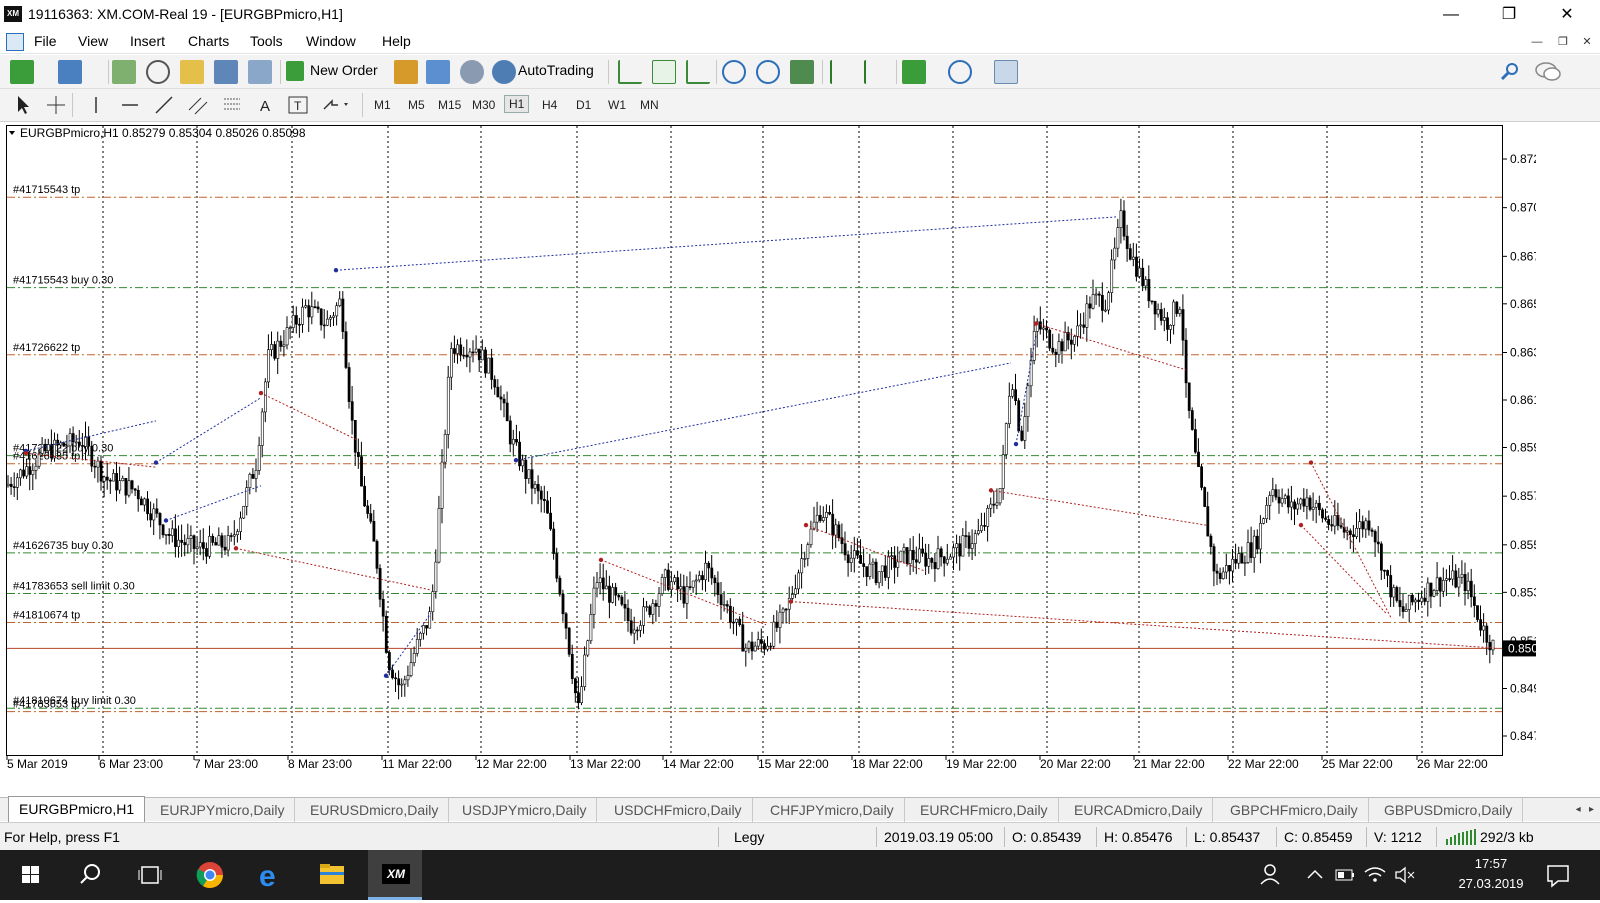 The image size is (1600, 903). Describe the element at coordinates (395, 875) in the screenshot. I see `xm-terminal-taskbar-button: XM` at that location.